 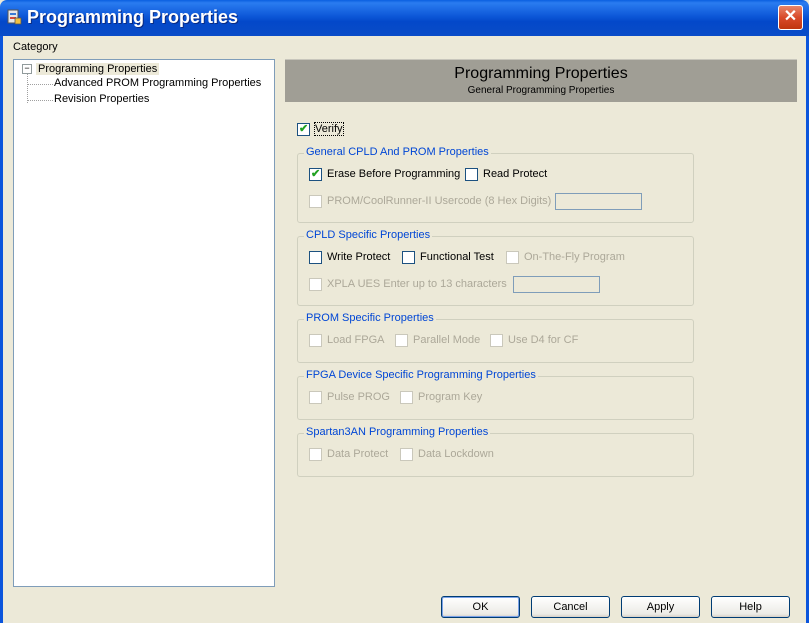 What do you see at coordinates (401, 340) in the screenshot?
I see `parallel-mode-checkbox` at bounding box center [401, 340].